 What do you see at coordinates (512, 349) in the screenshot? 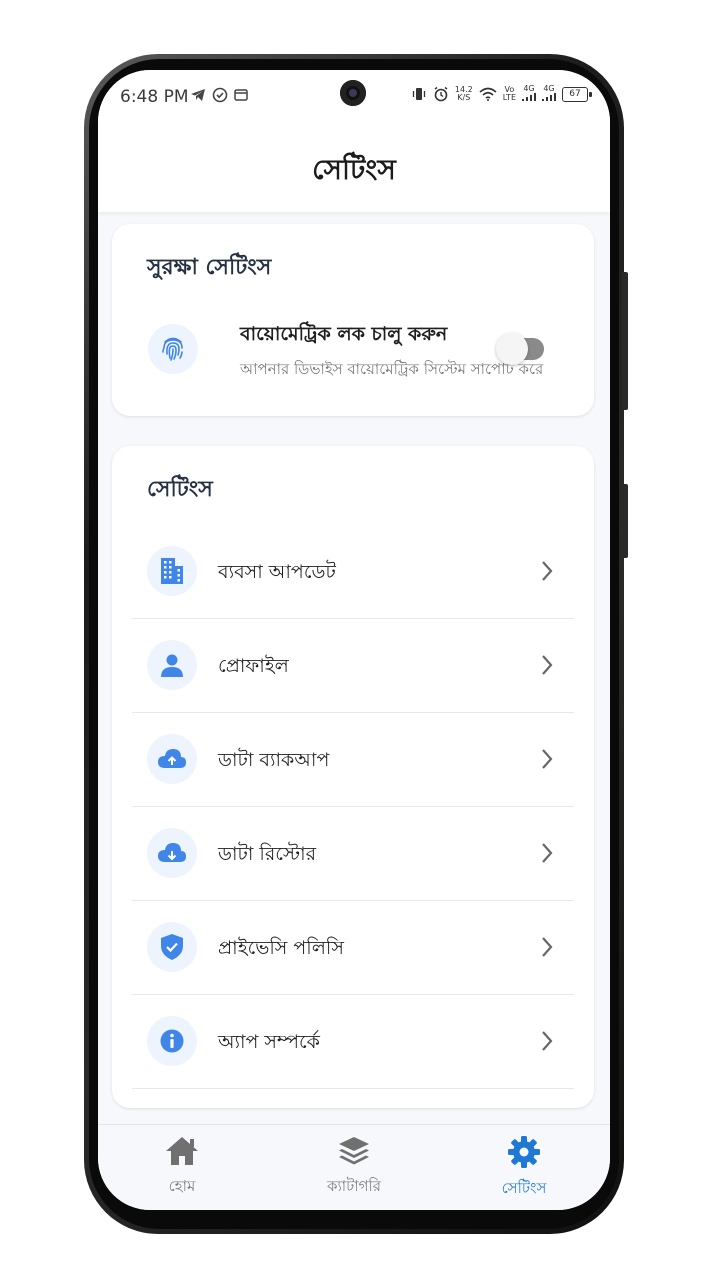
I see `toggle-knob` at bounding box center [512, 349].